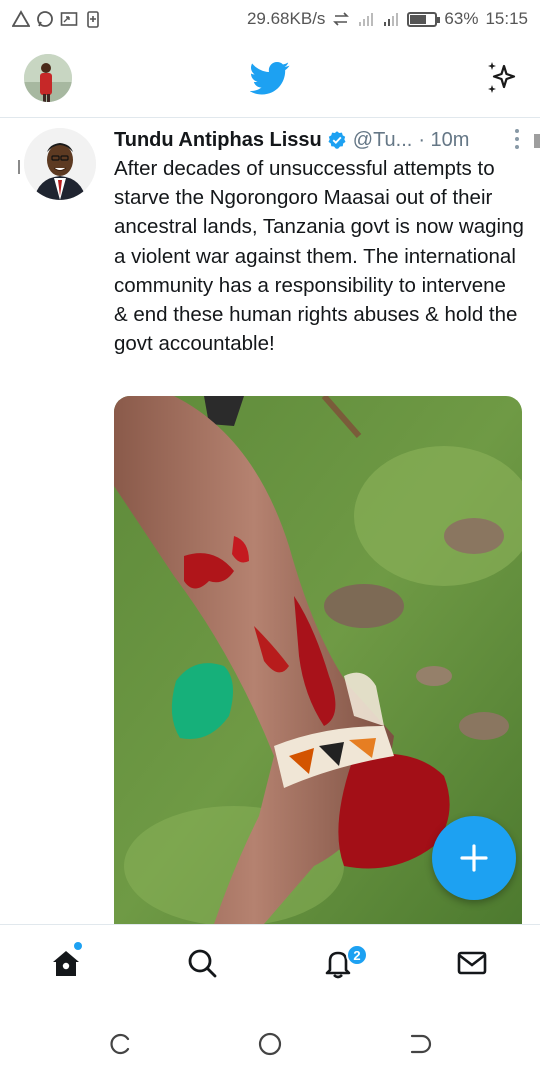  What do you see at coordinates (270, 965) in the screenshot?
I see `bottom-navigation` at bounding box center [270, 965].